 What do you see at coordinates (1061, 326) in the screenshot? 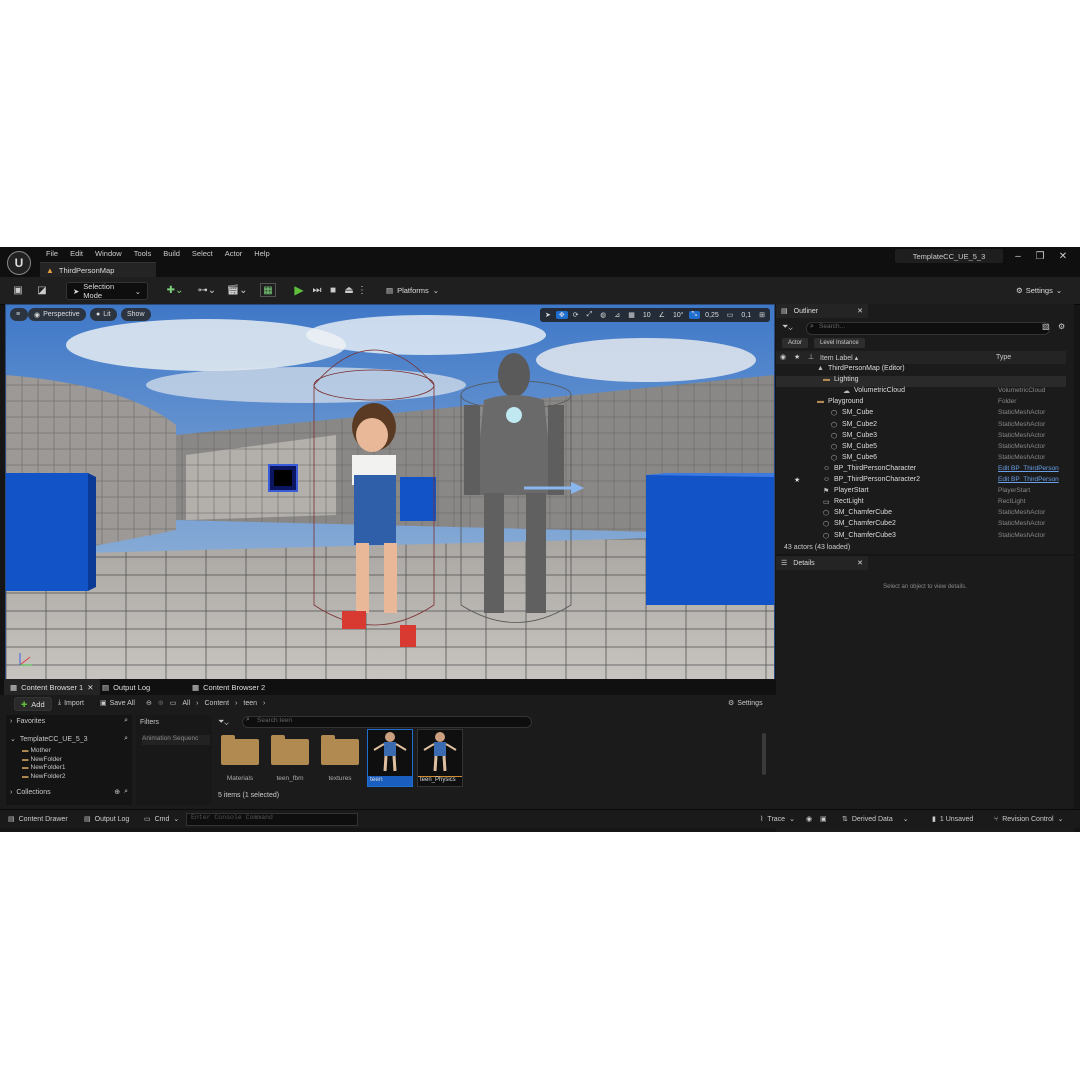
I see `gear-icon: ⚙` at bounding box center [1061, 326].